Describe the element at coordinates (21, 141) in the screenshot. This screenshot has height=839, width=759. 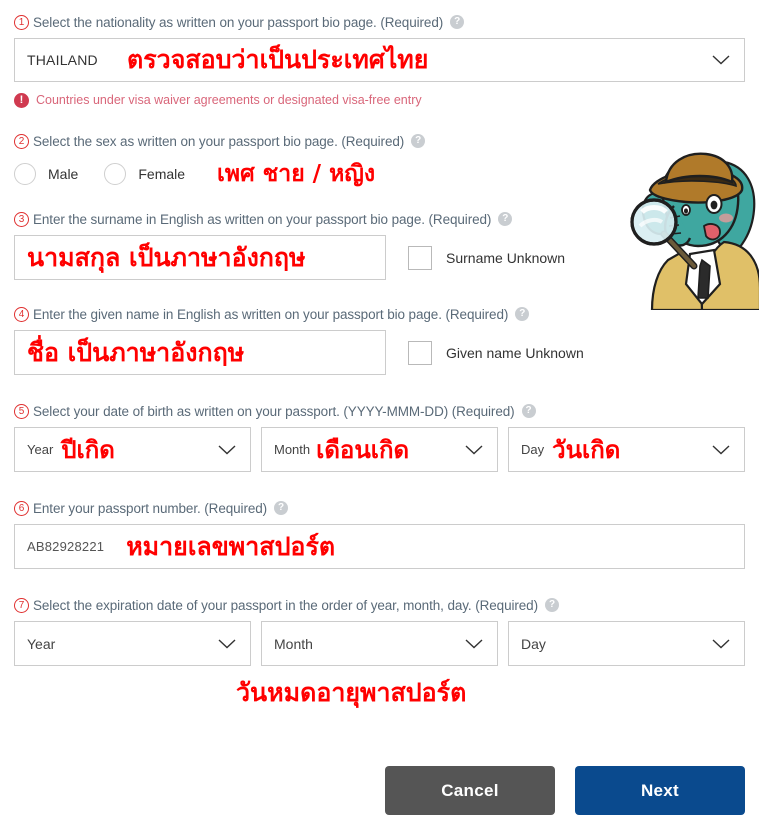
I see `question-number-2: 2` at that location.